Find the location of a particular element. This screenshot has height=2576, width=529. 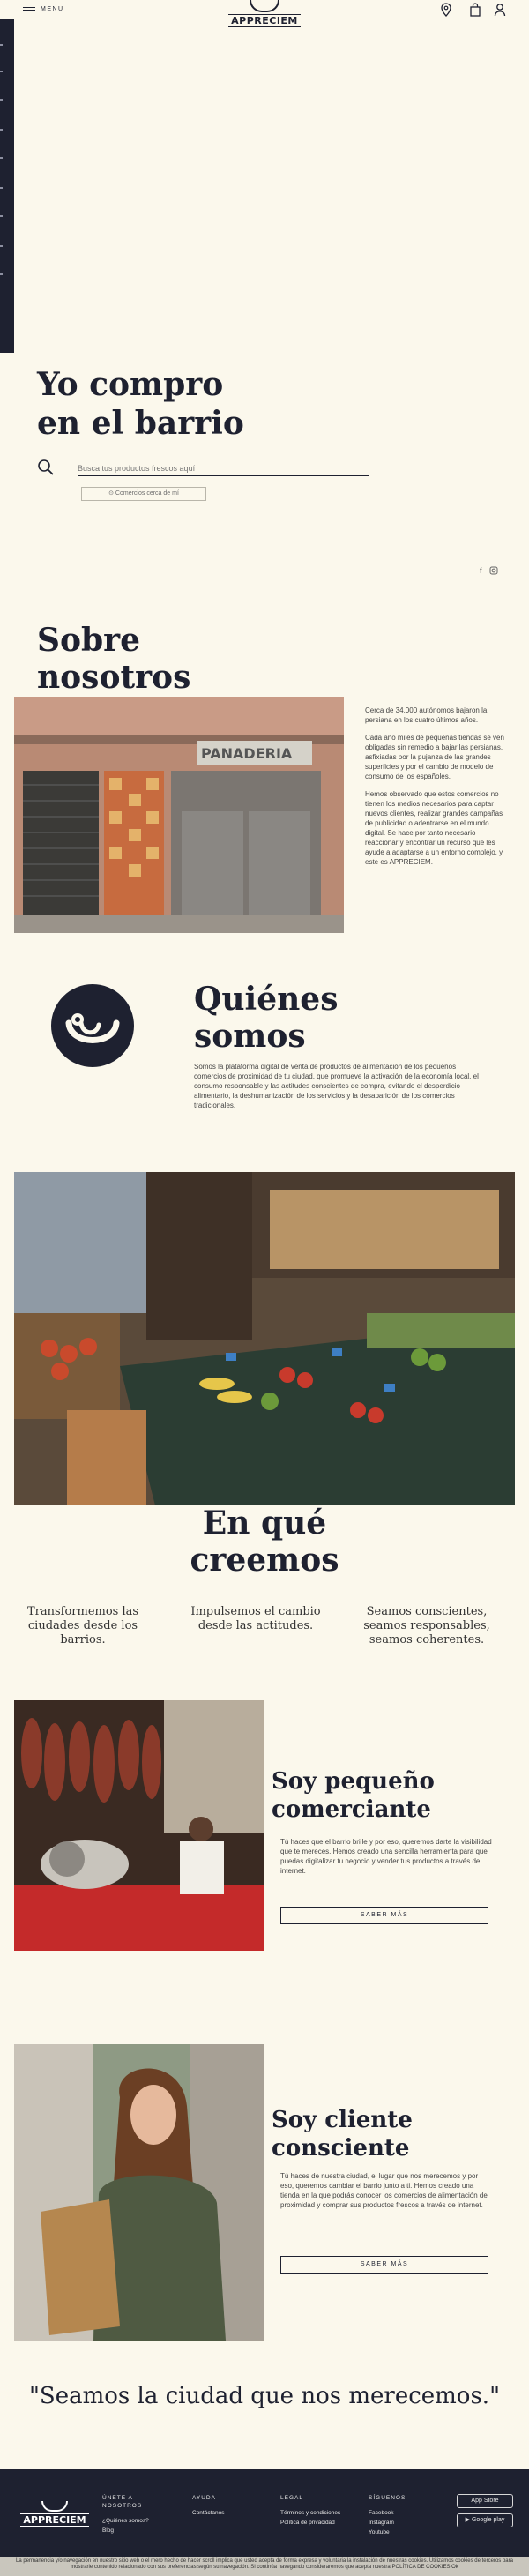

customer-with-bag-photo is located at coordinates (139, 2192).